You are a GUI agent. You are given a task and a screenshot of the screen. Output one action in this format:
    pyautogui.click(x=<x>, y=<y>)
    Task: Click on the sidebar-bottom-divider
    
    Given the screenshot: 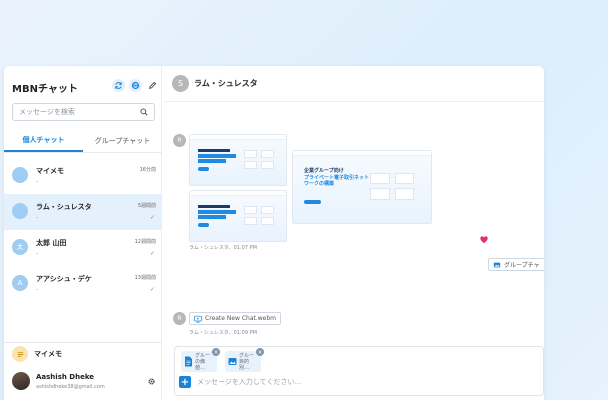 What is the action you would take?
    pyautogui.click(x=83, y=342)
    